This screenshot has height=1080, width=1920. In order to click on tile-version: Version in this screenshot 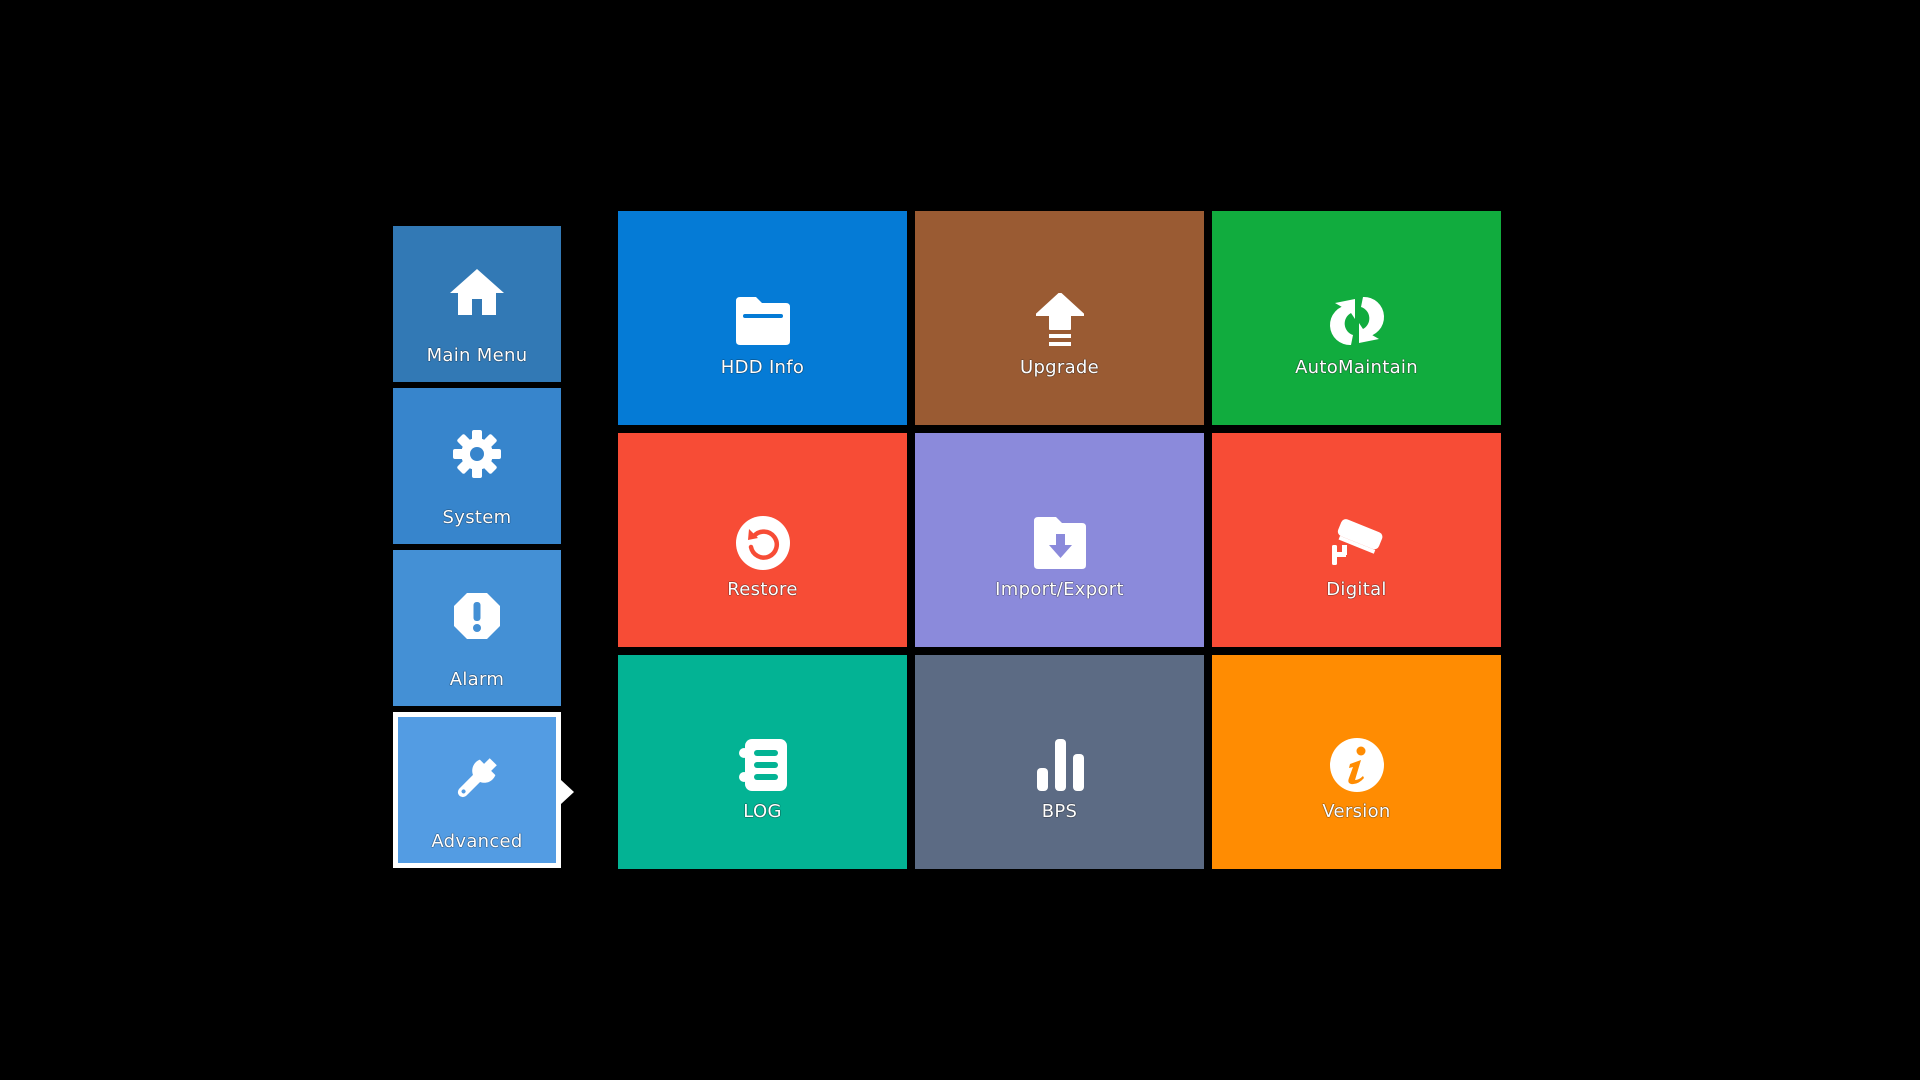, I will do `click(1356, 762)`.